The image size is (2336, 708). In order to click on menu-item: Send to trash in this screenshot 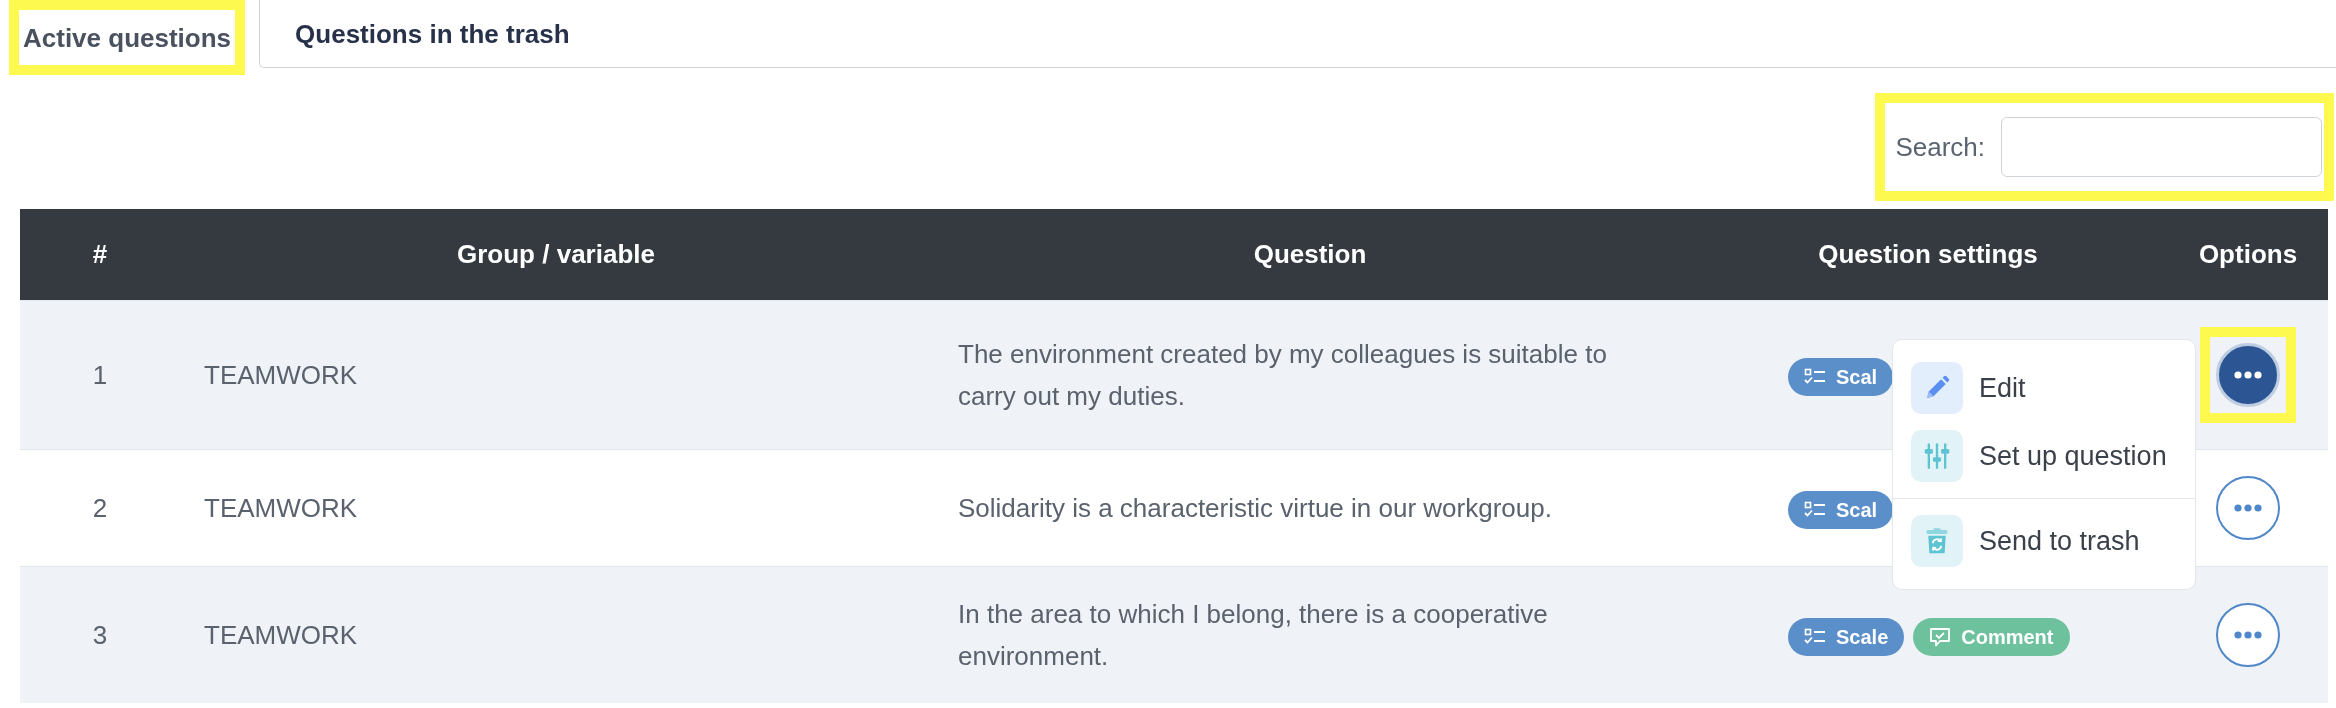, I will do `click(2044, 541)`.